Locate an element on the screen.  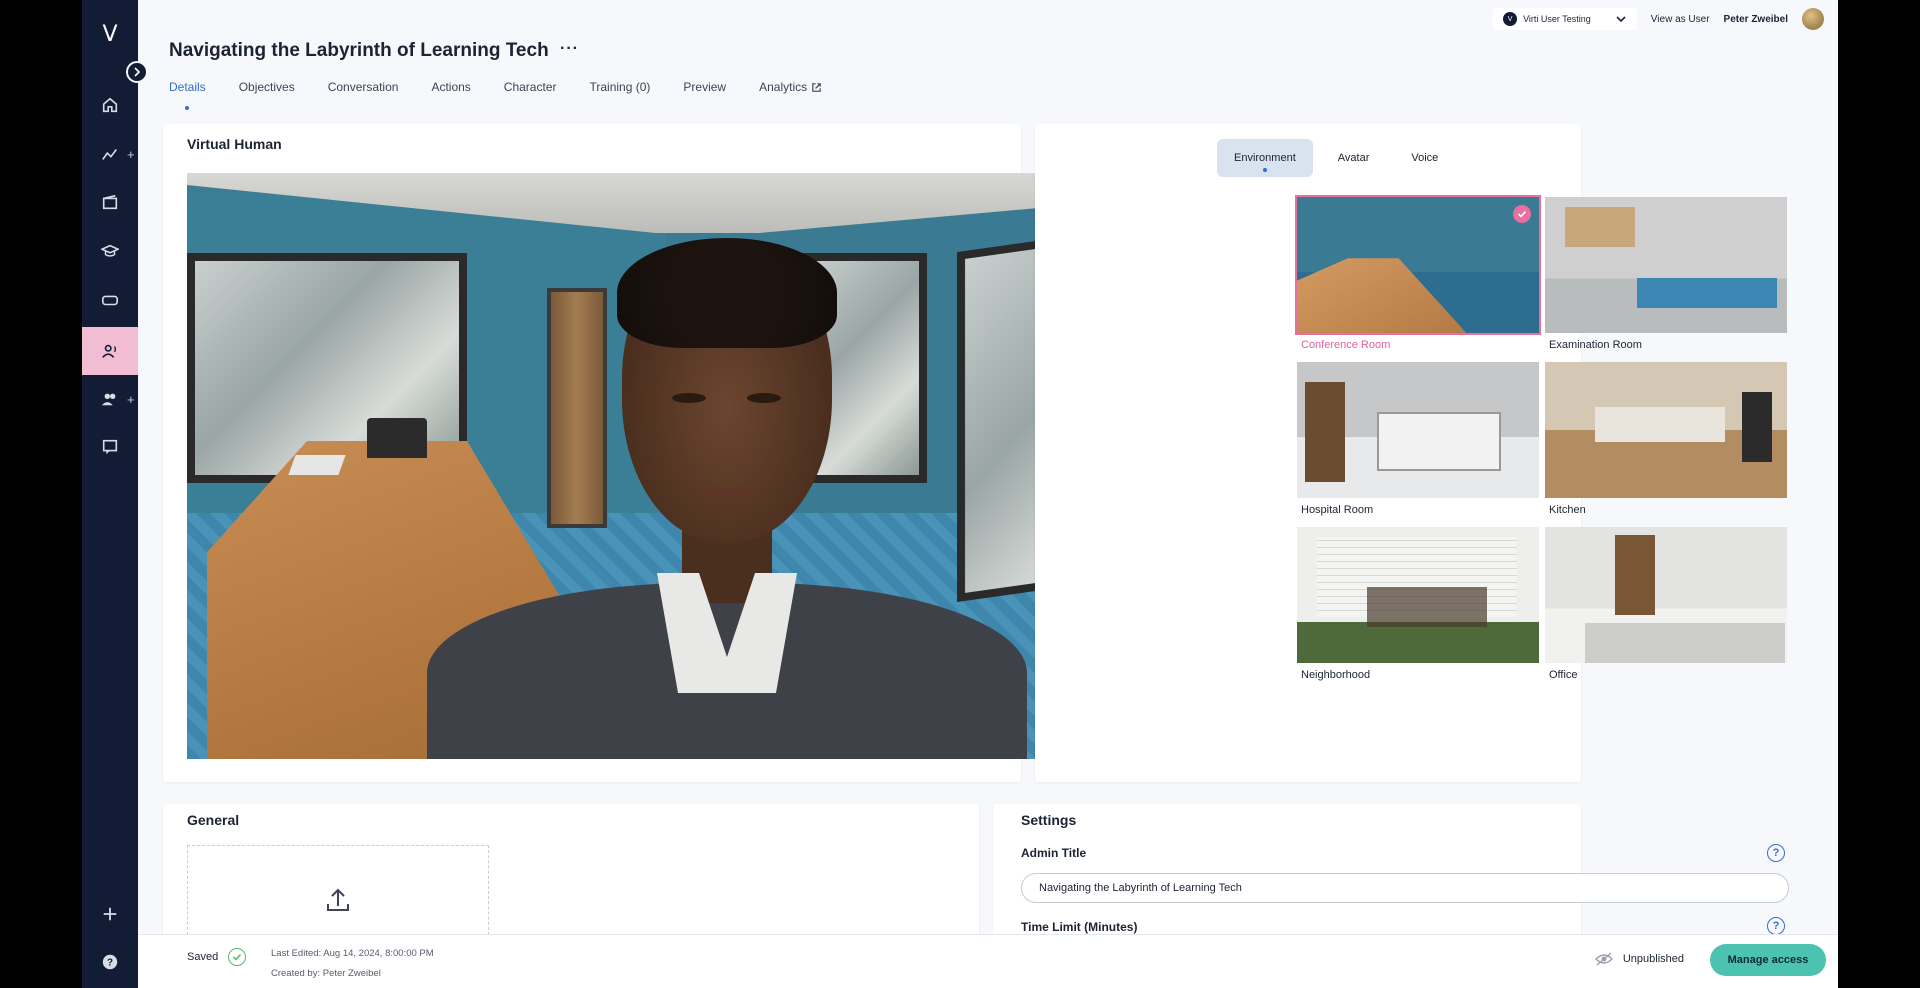
tab-analytics: Analytics is located at coordinates (790, 87).